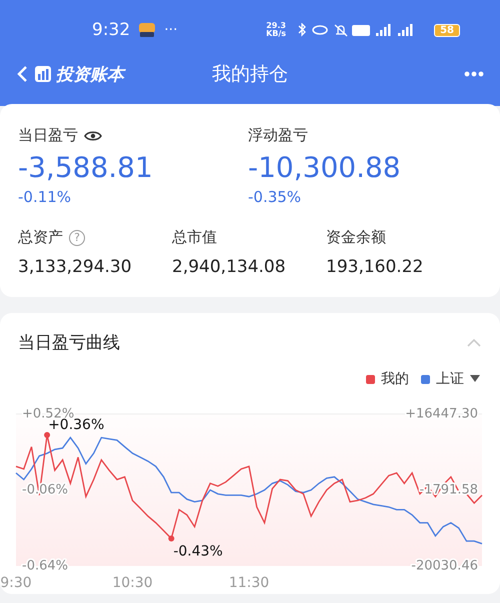 This screenshot has width=500, height=603. What do you see at coordinates (278, 135) in the screenshot?
I see `metric-label: 浮动盈亏` at bounding box center [278, 135].